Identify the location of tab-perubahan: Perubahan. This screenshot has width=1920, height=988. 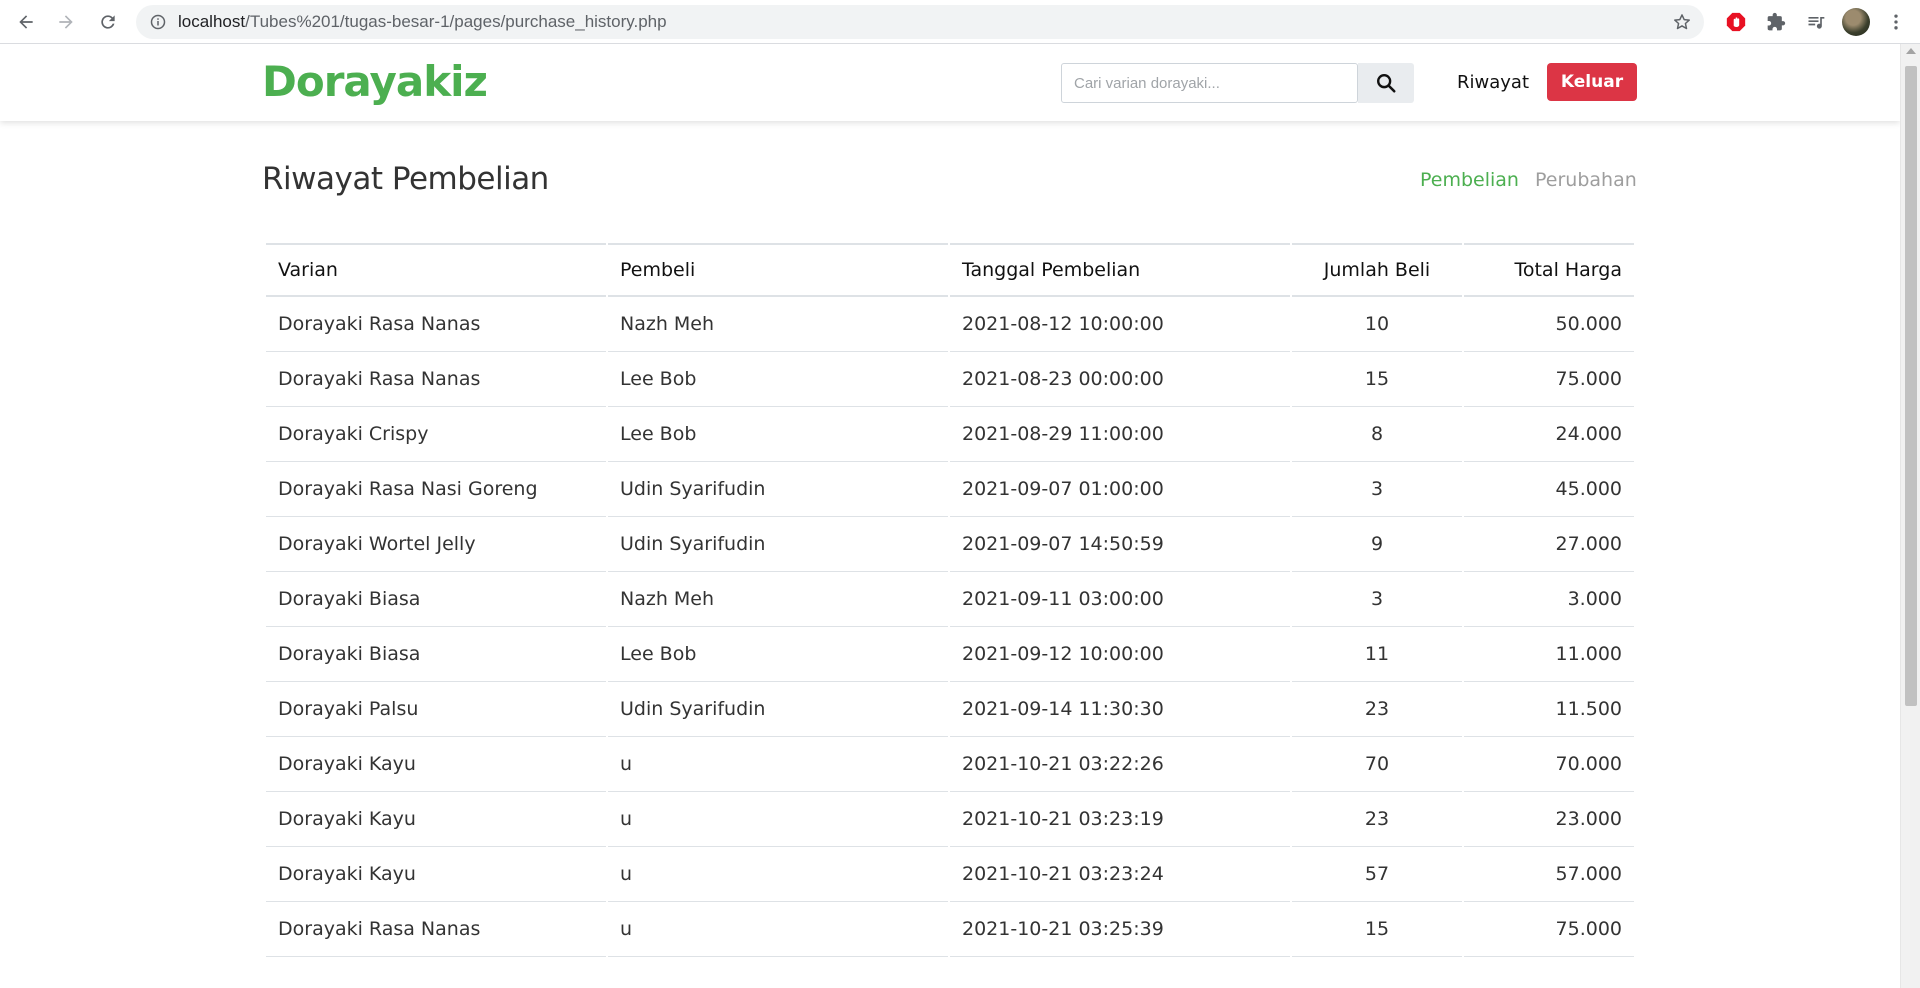
(1586, 180).